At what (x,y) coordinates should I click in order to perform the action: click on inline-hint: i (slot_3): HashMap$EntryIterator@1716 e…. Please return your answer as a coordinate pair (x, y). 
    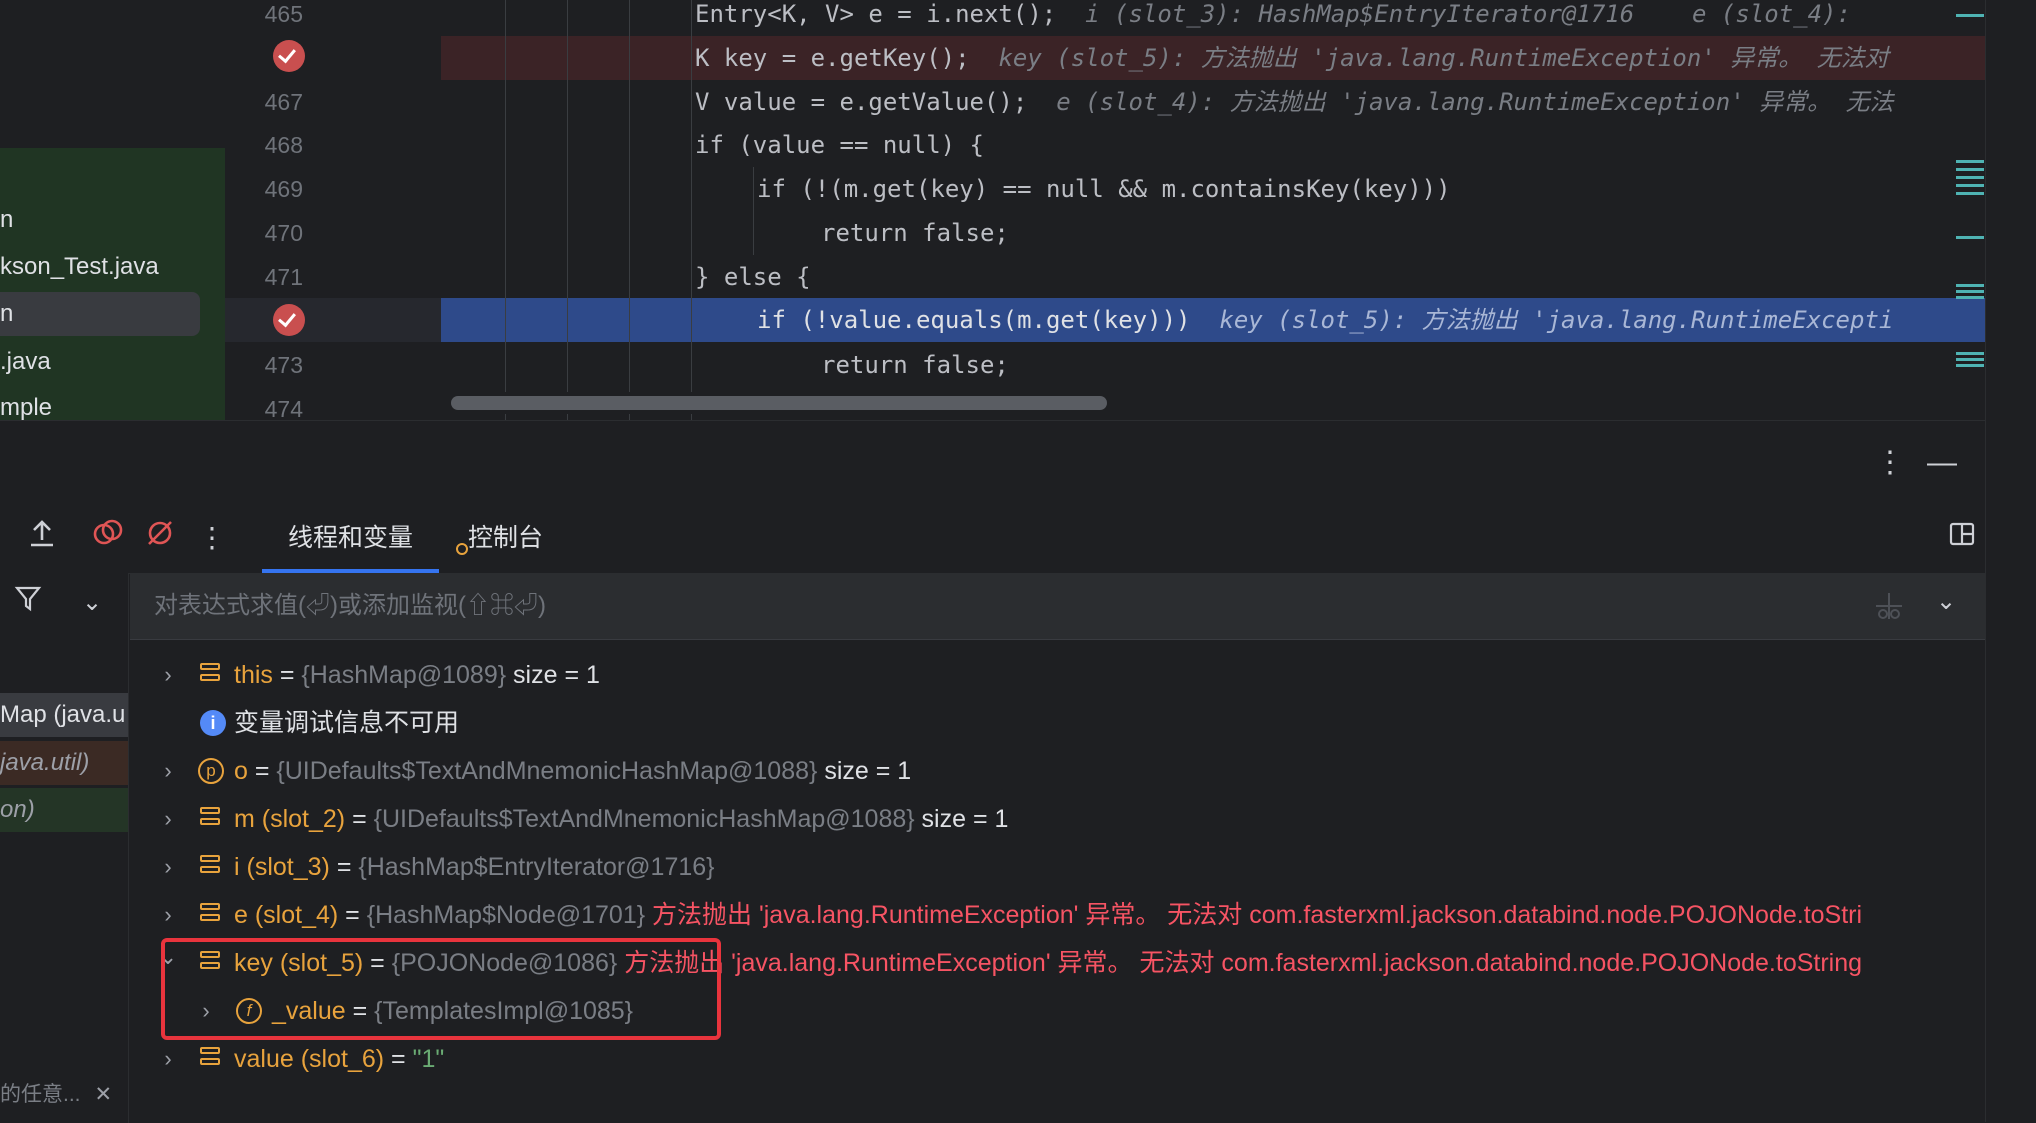
    Looking at the image, I should click on (1461, 14).